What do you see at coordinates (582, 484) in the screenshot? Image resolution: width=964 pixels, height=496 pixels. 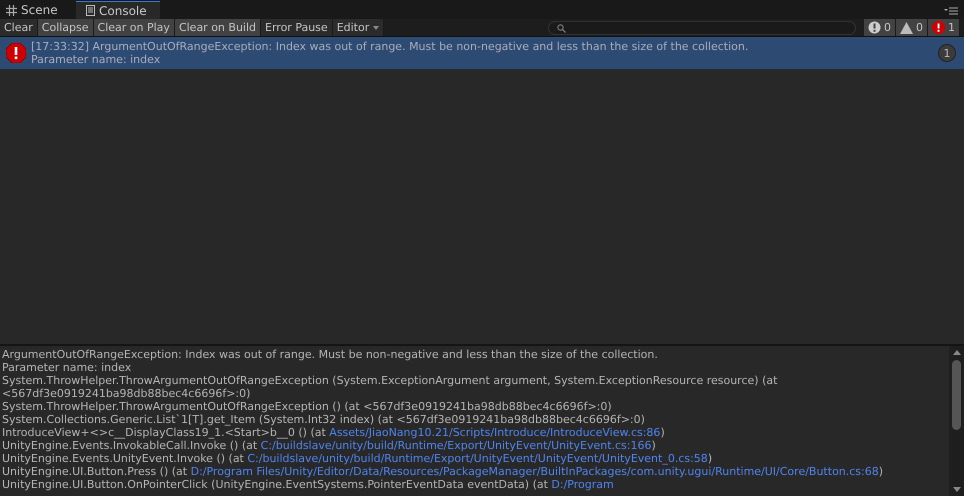 I see `file-link: D:/Program` at bounding box center [582, 484].